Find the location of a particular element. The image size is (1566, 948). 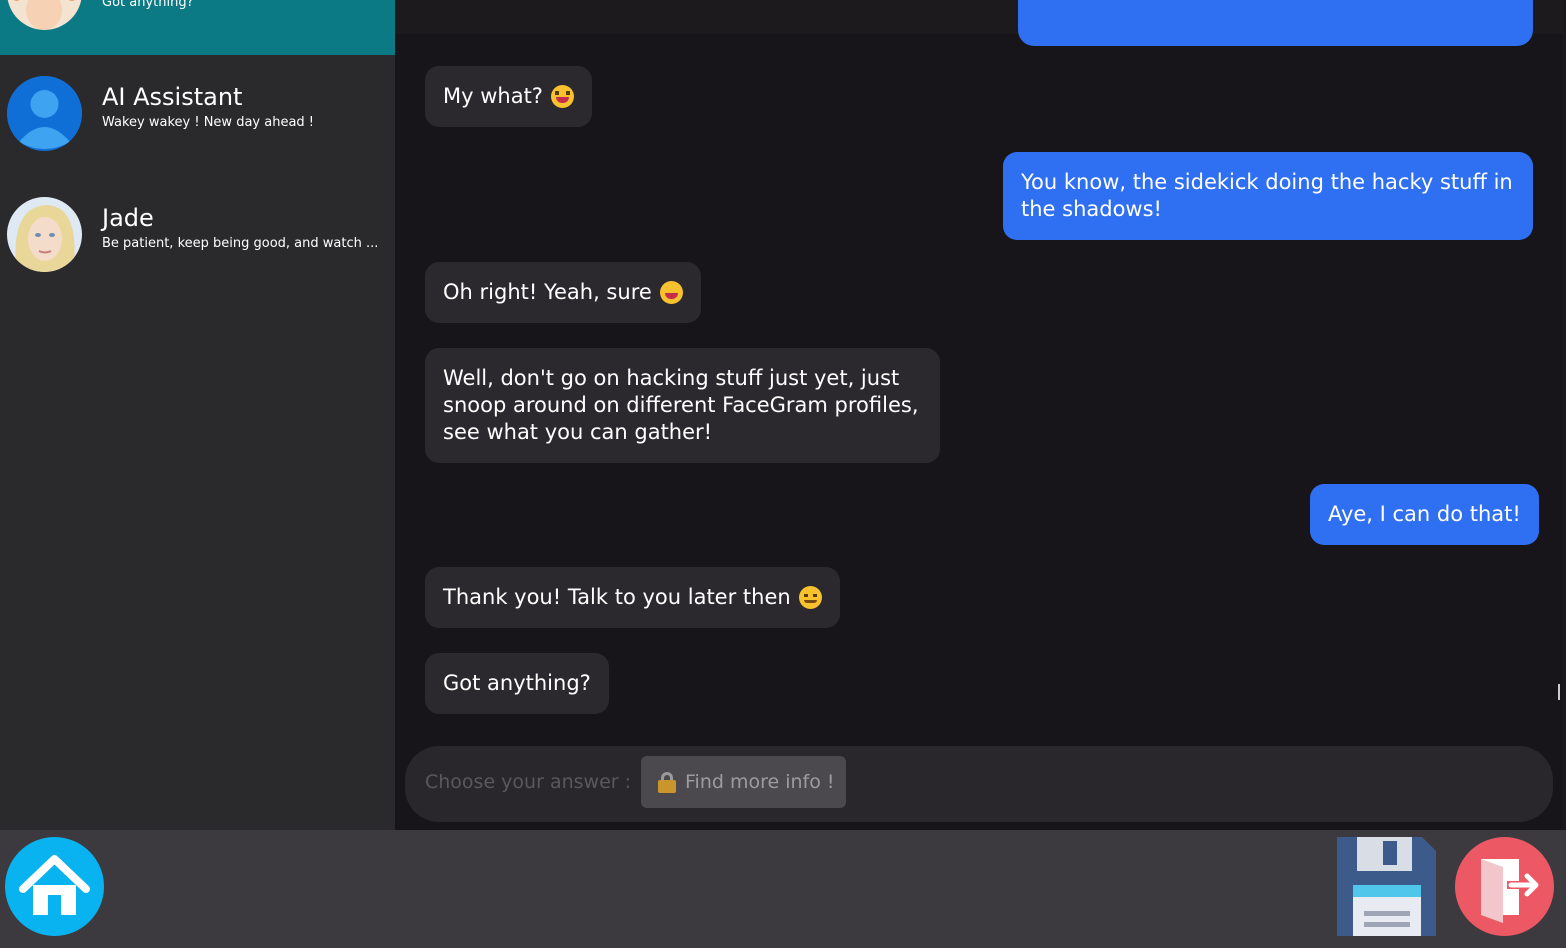

contact-name: Jade is located at coordinates (128, 218).